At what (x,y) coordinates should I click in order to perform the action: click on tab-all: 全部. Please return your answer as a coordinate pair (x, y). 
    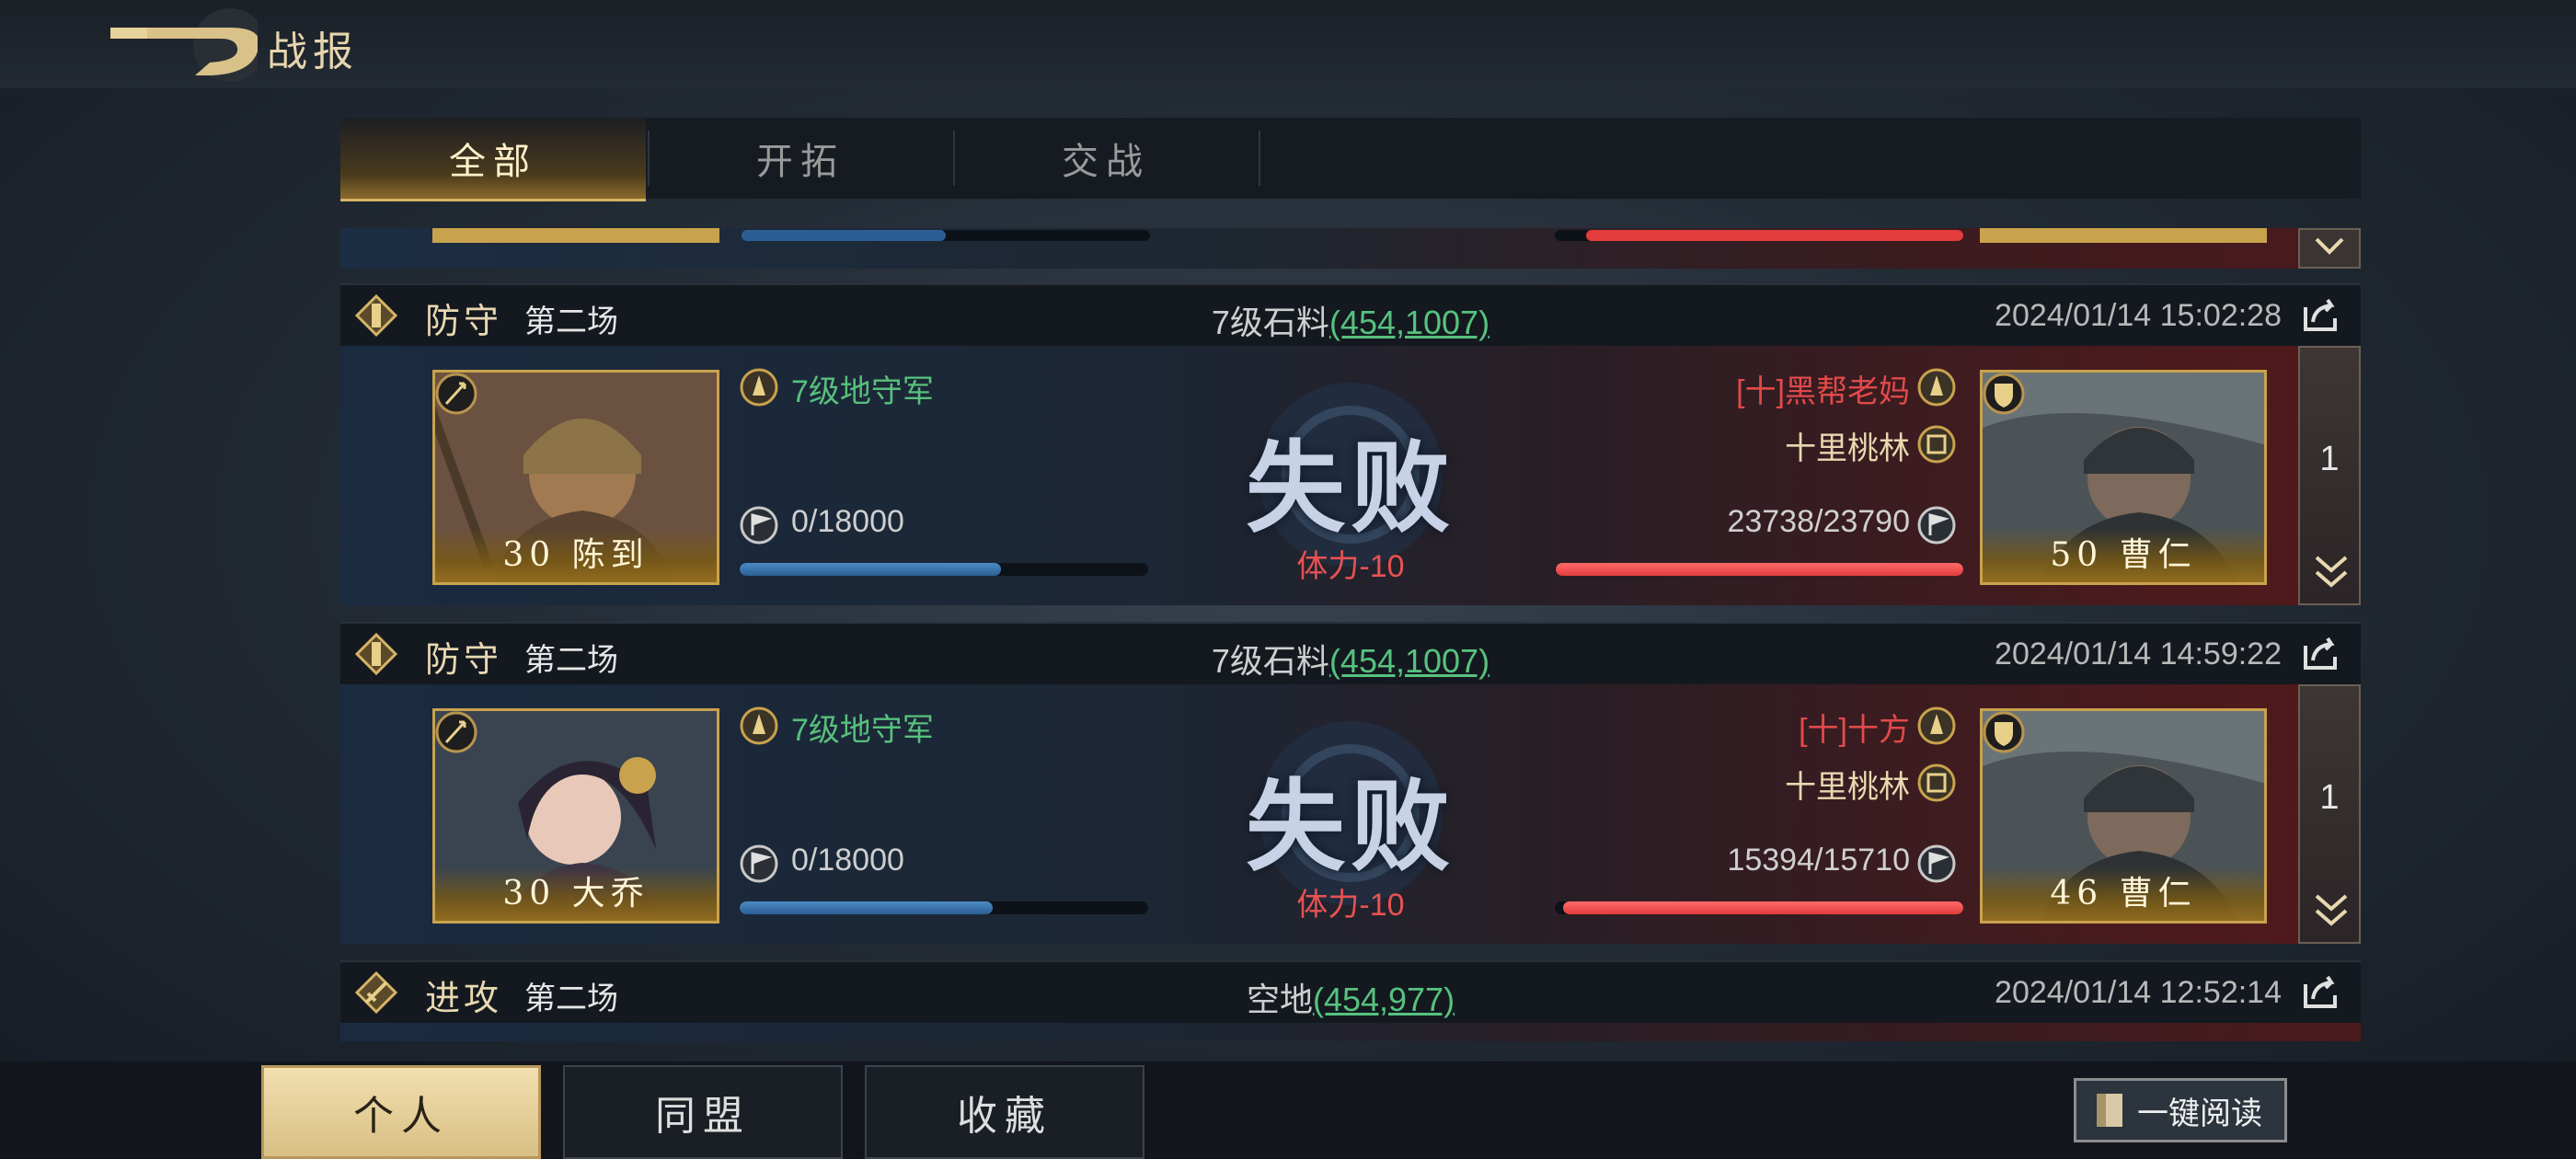
    Looking at the image, I should click on (493, 159).